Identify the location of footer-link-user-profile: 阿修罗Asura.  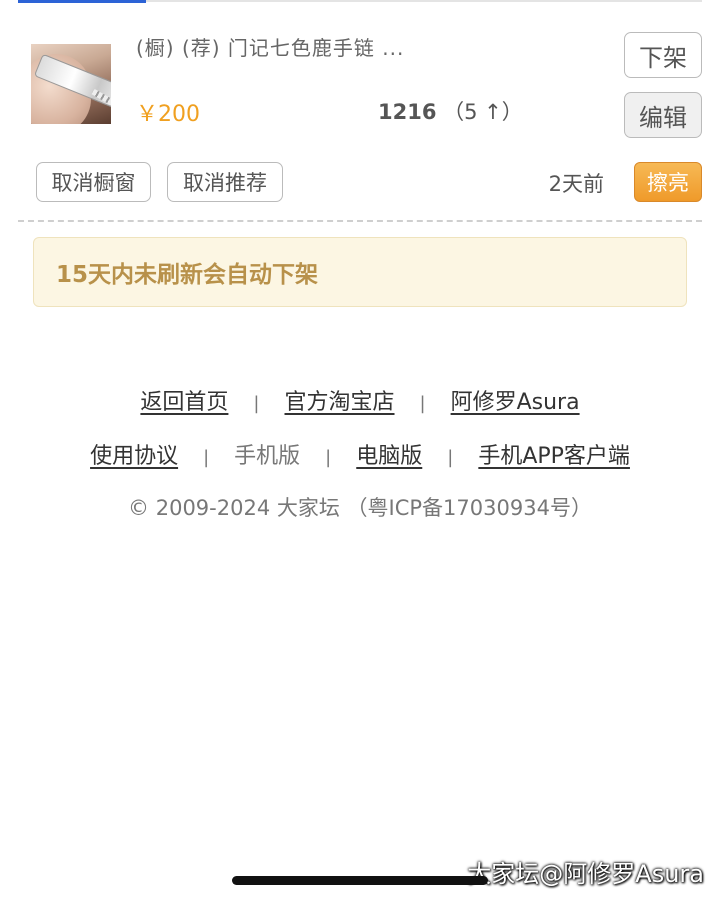
(515, 402).